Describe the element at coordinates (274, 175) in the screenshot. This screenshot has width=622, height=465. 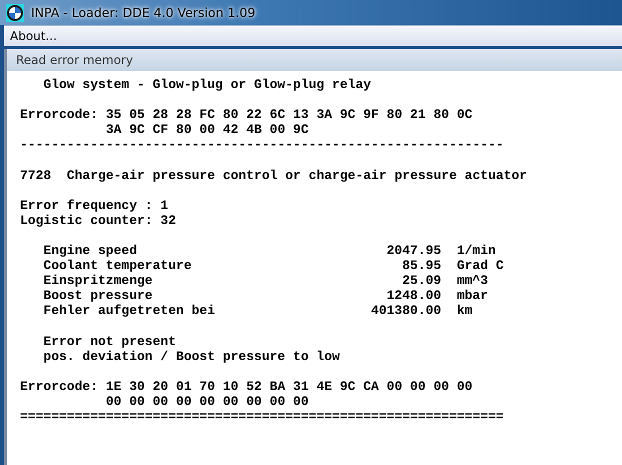
I see `output-line: 7728 Charge-air pressure control or charge-air pressure actuator` at that location.